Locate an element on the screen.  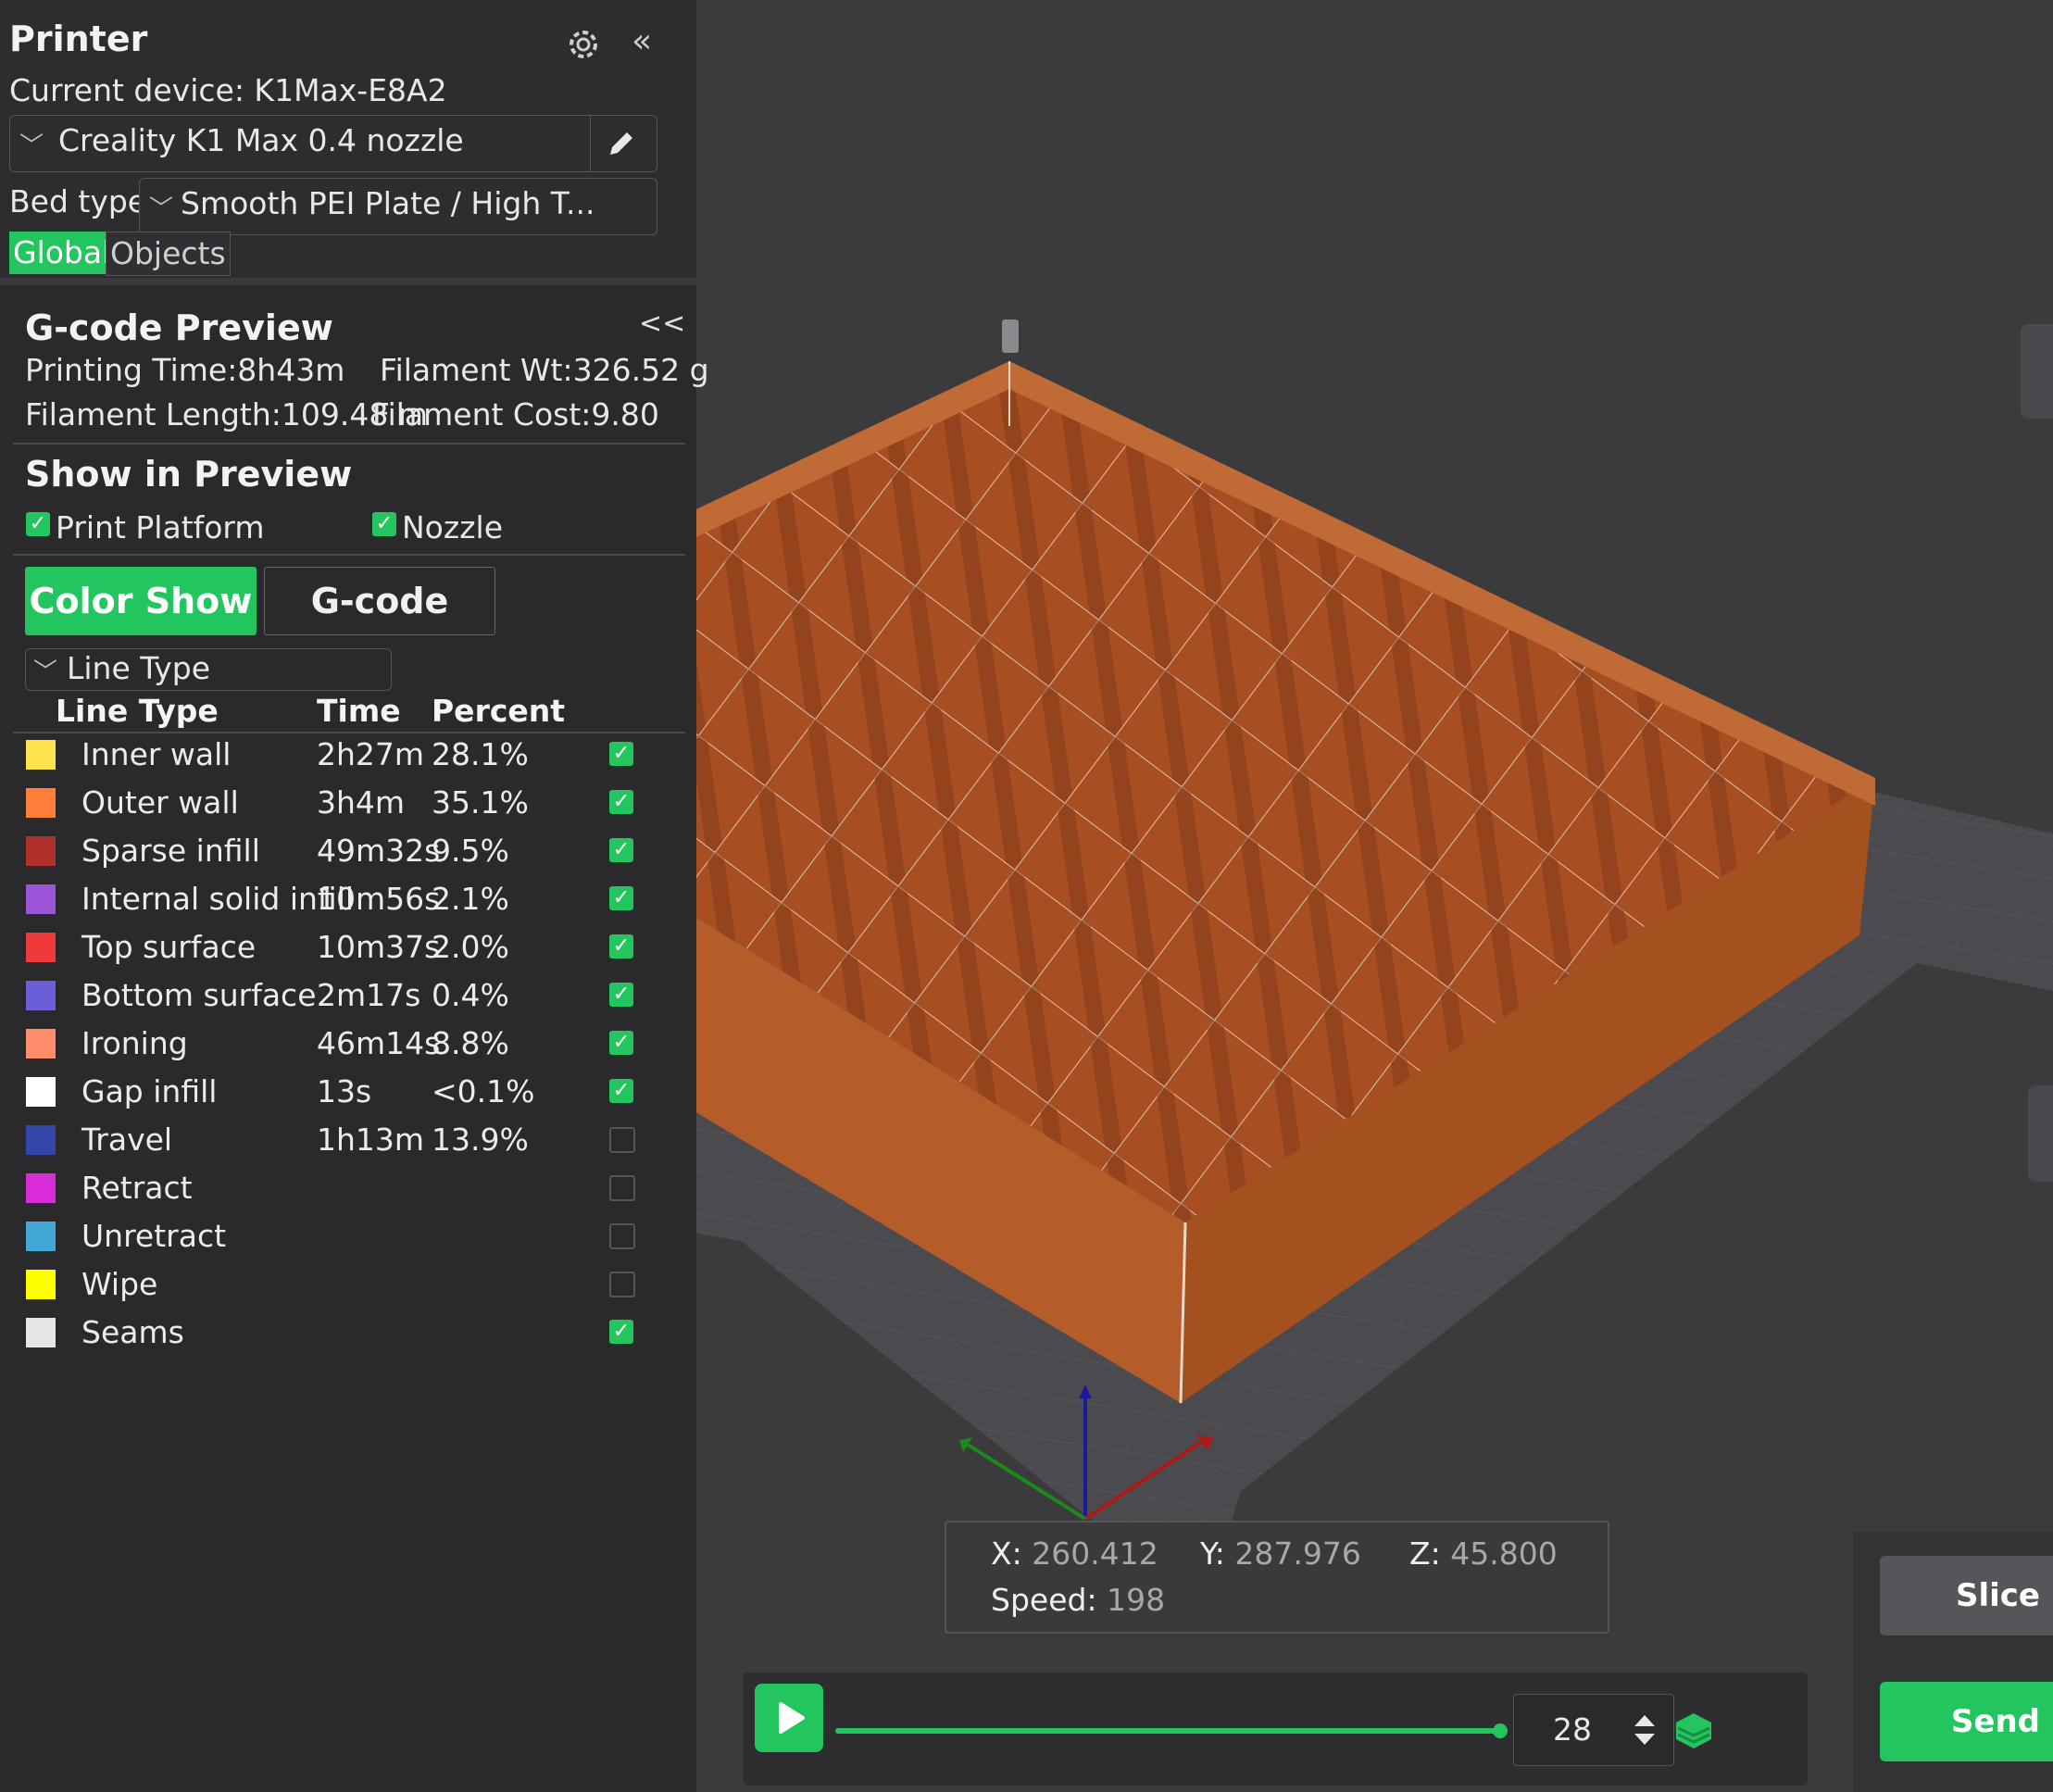
line-type-percent: 9.5% is located at coordinates (470, 851).